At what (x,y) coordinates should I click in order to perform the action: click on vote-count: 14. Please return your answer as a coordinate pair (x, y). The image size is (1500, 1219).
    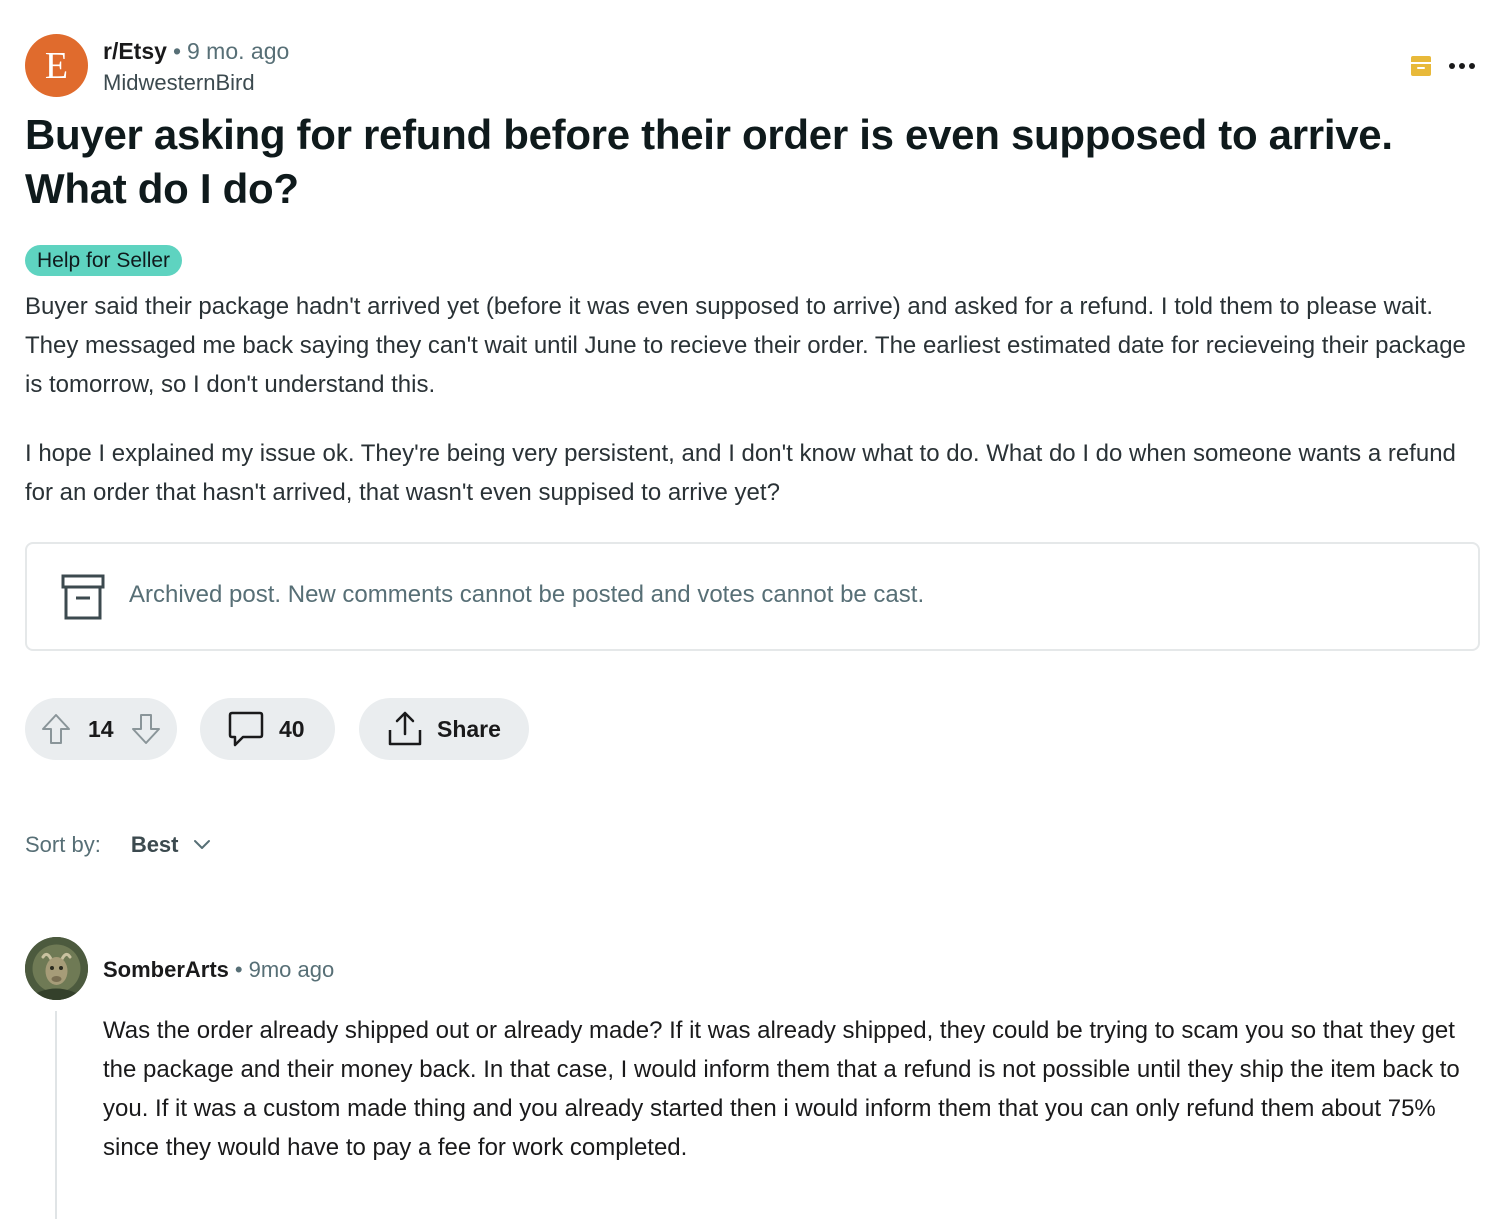
    Looking at the image, I should click on (101, 728).